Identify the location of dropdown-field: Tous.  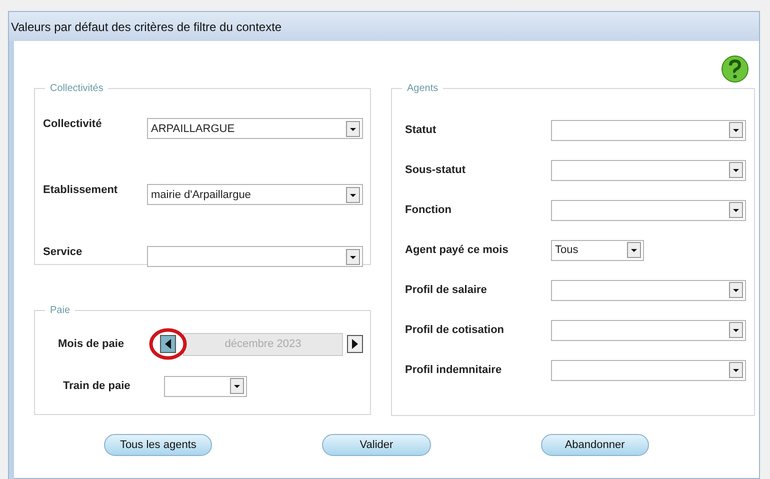
(597, 250).